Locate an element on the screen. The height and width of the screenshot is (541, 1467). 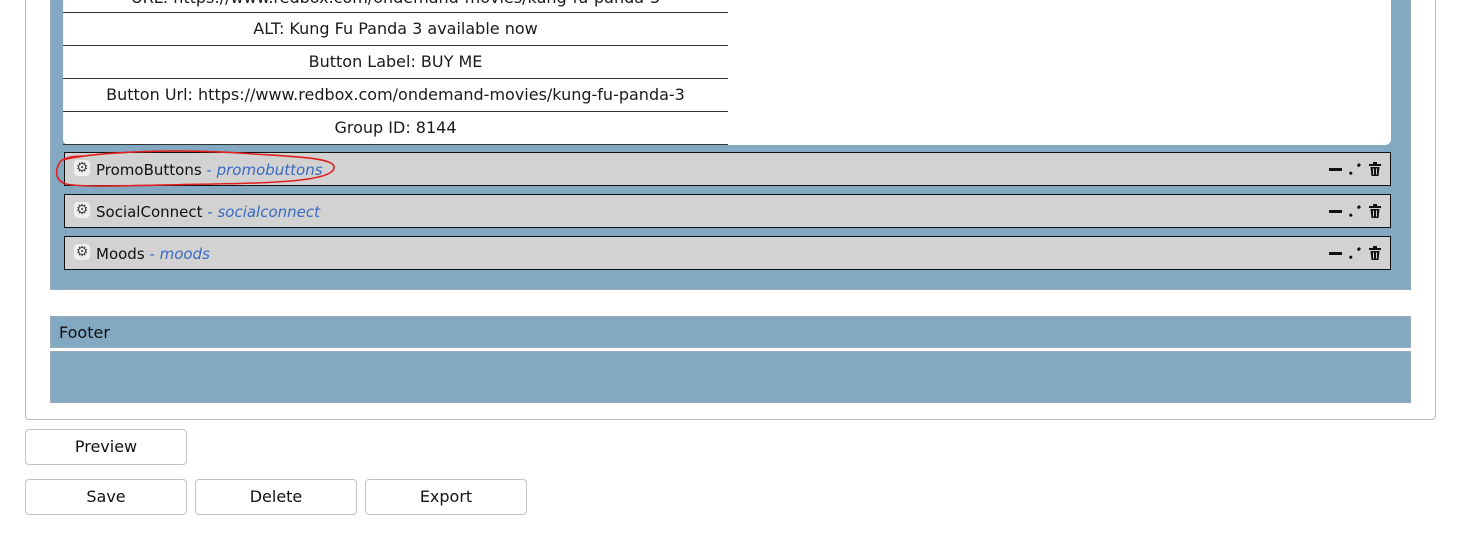
footer-section-header: Footer is located at coordinates (730, 332).